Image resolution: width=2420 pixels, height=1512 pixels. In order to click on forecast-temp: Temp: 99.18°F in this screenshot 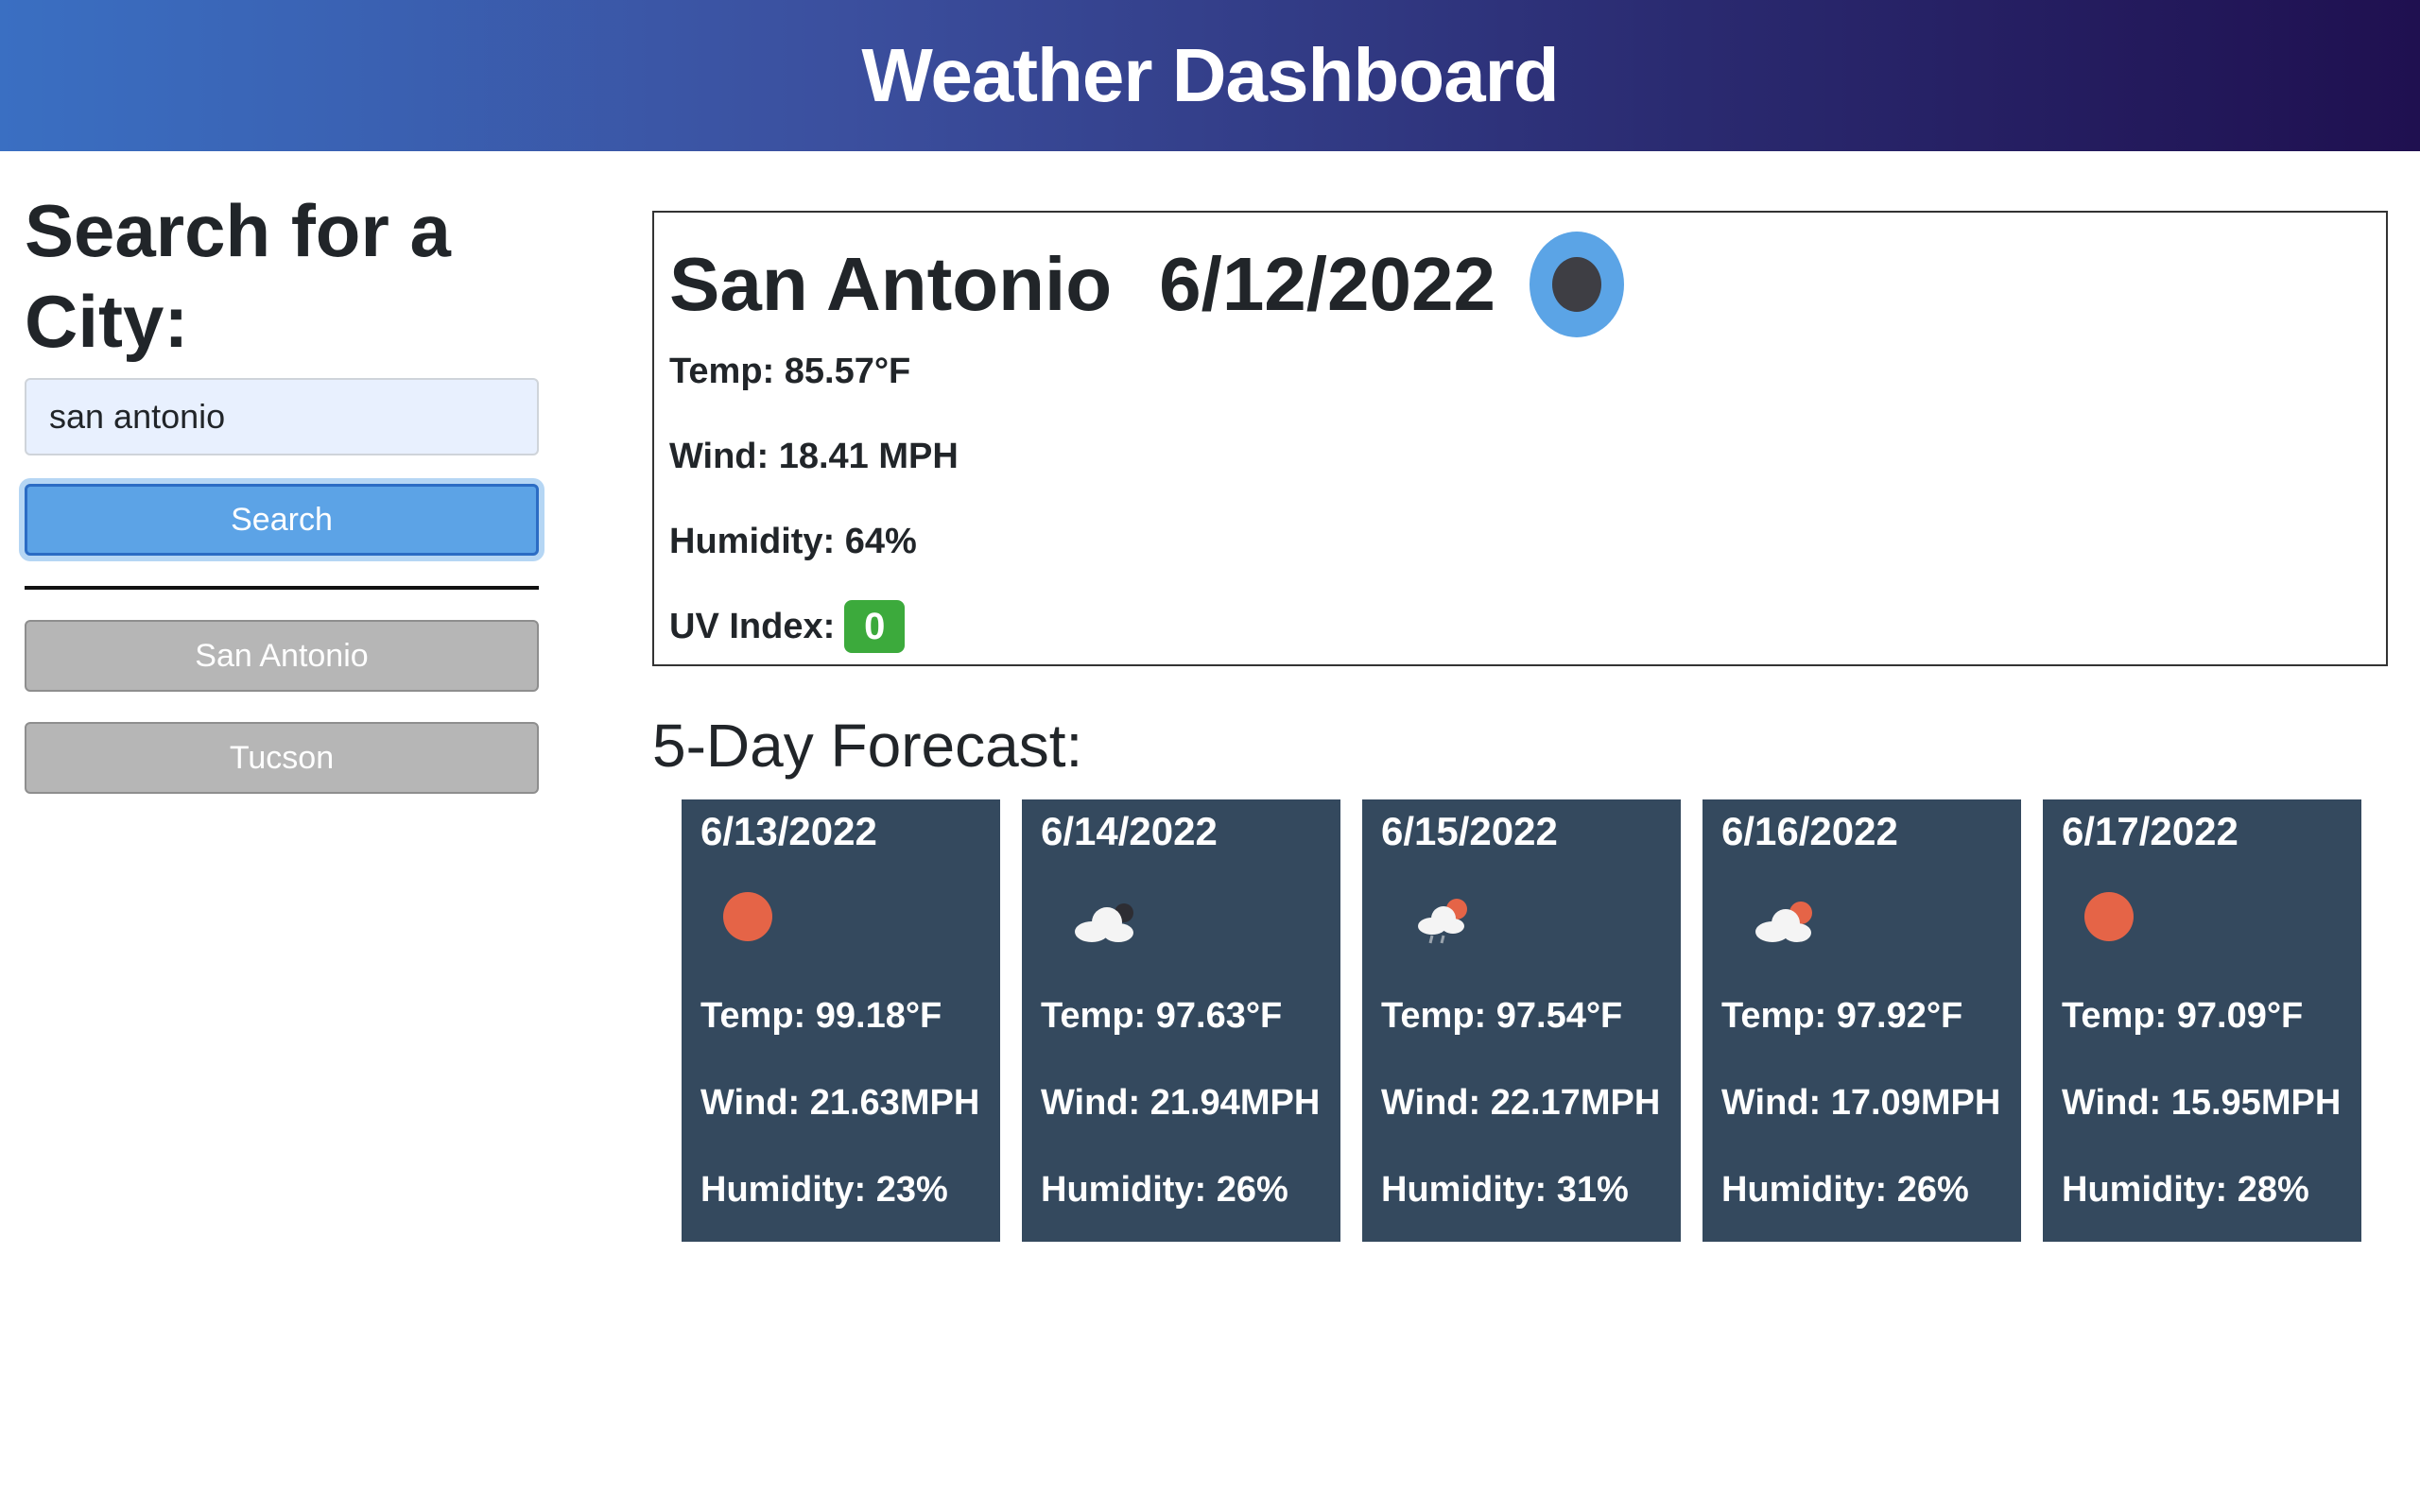, I will do `click(821, 1016)`.